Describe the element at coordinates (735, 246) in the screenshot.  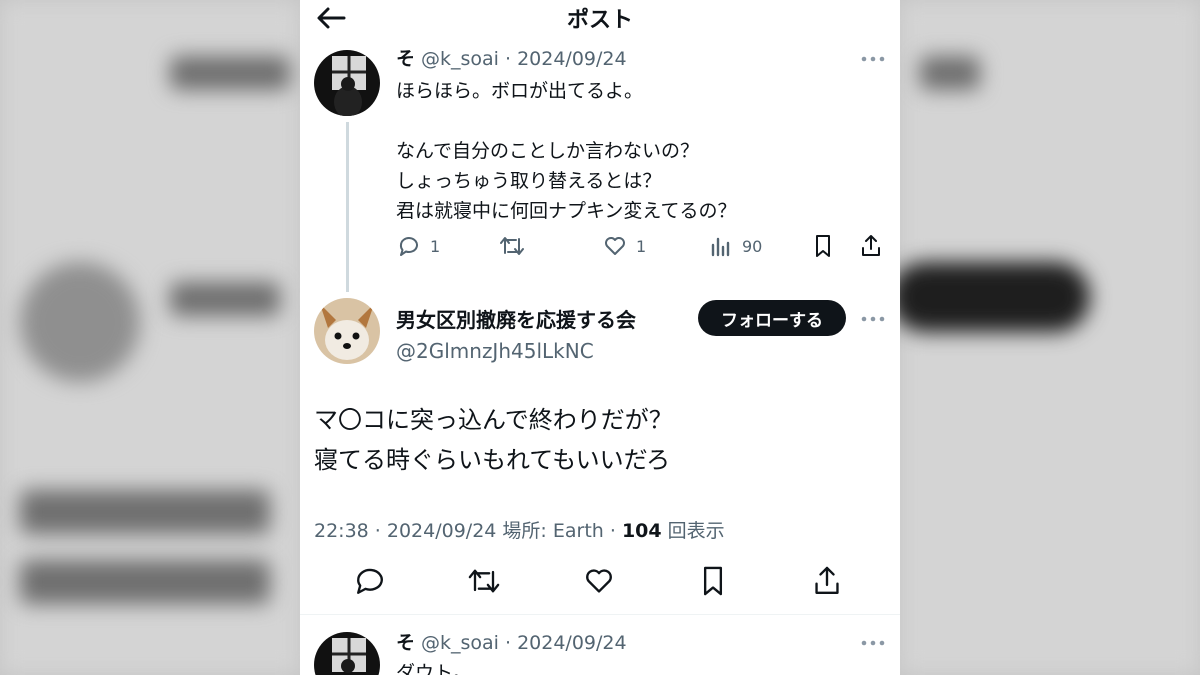
I see `views-button: 90` at that location.